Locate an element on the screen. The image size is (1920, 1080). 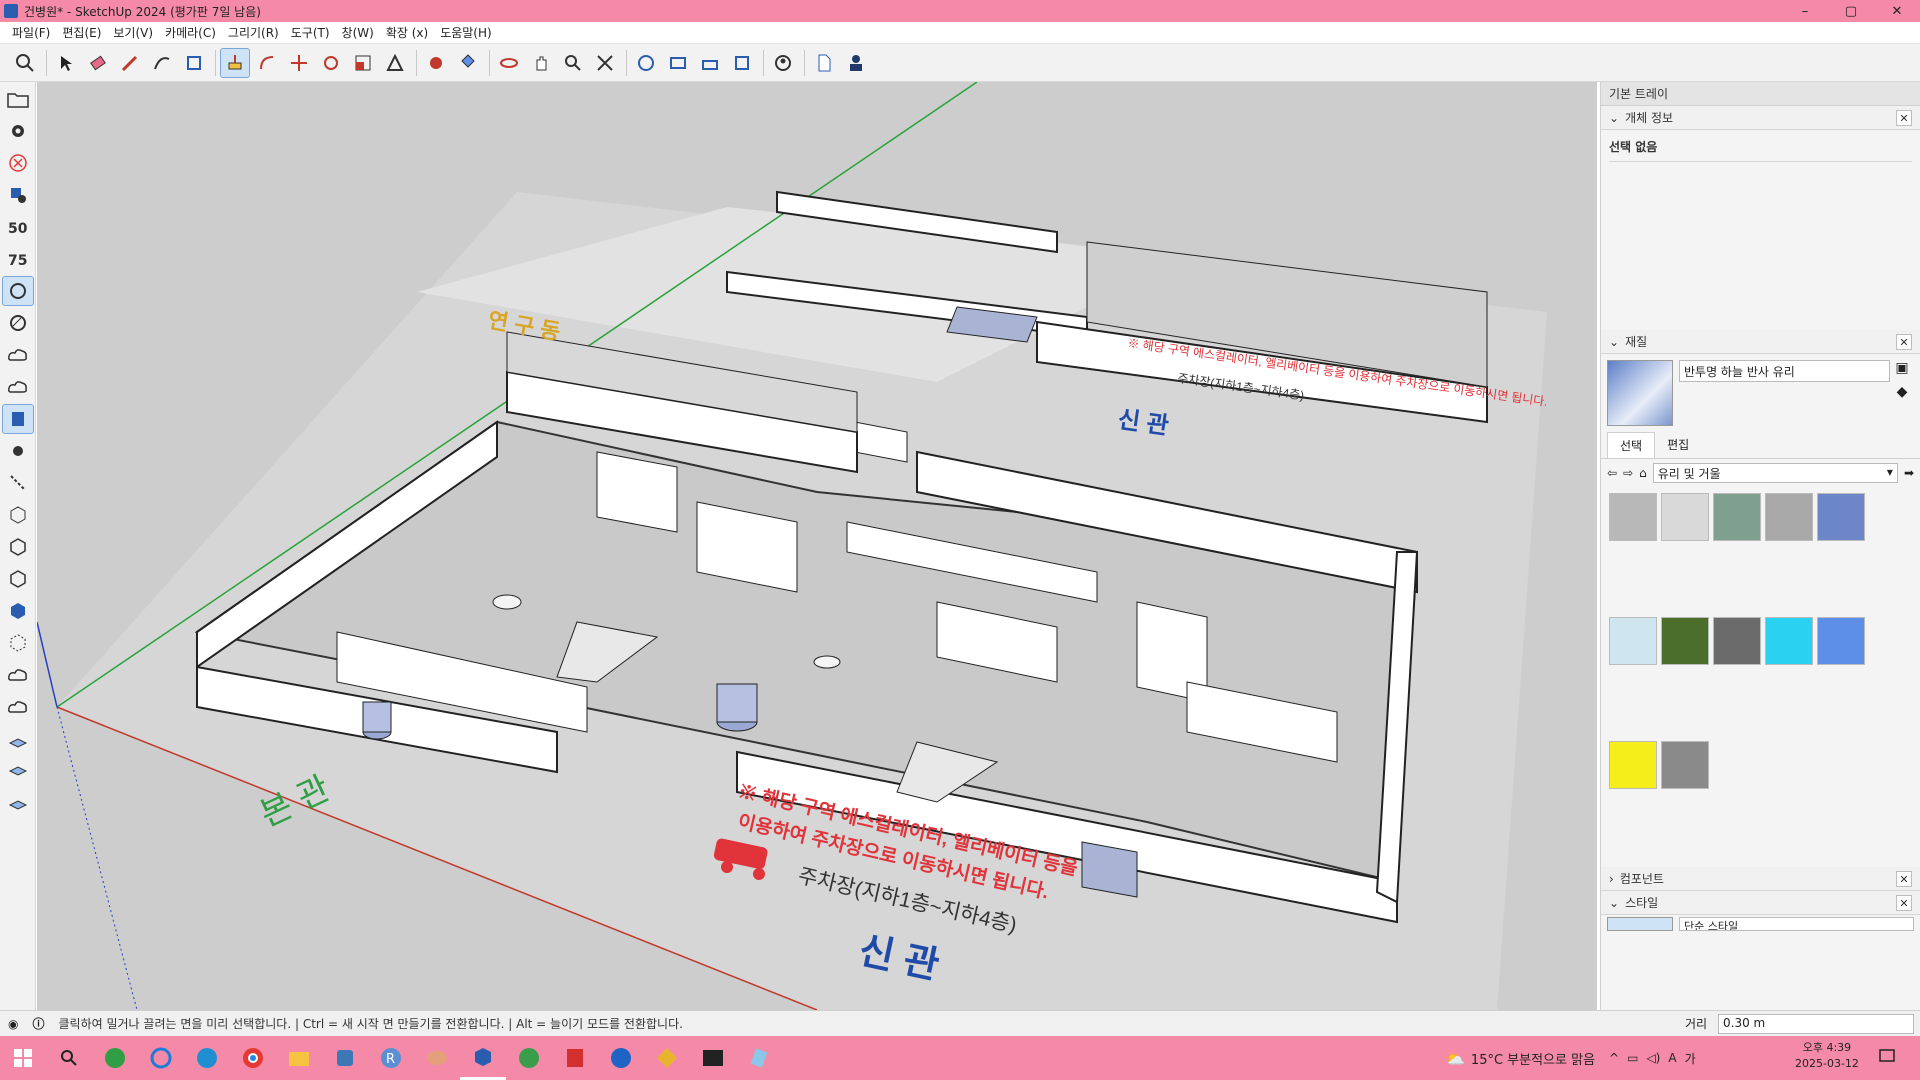
menu-tools: 도구(T) is located at coordinates (310, 32).